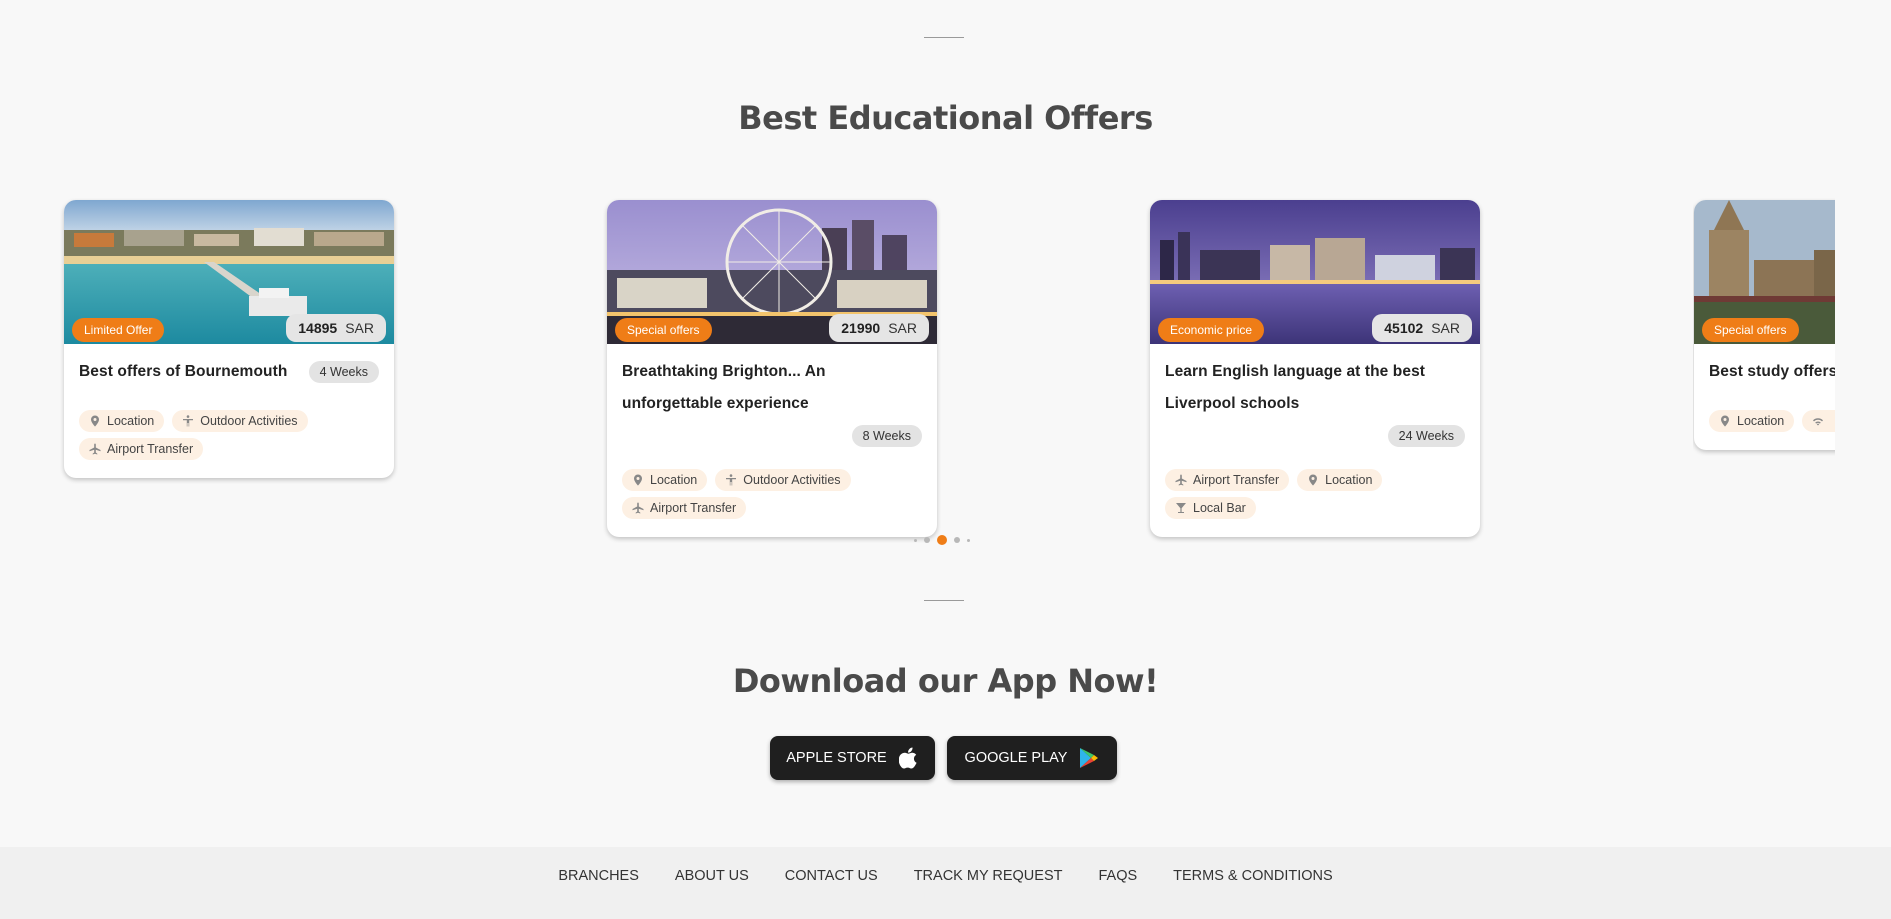 The image size is (1891, 919). Describe the element at coordinates (907, 758) in the screenshot. I see `apple-icon` at that location.